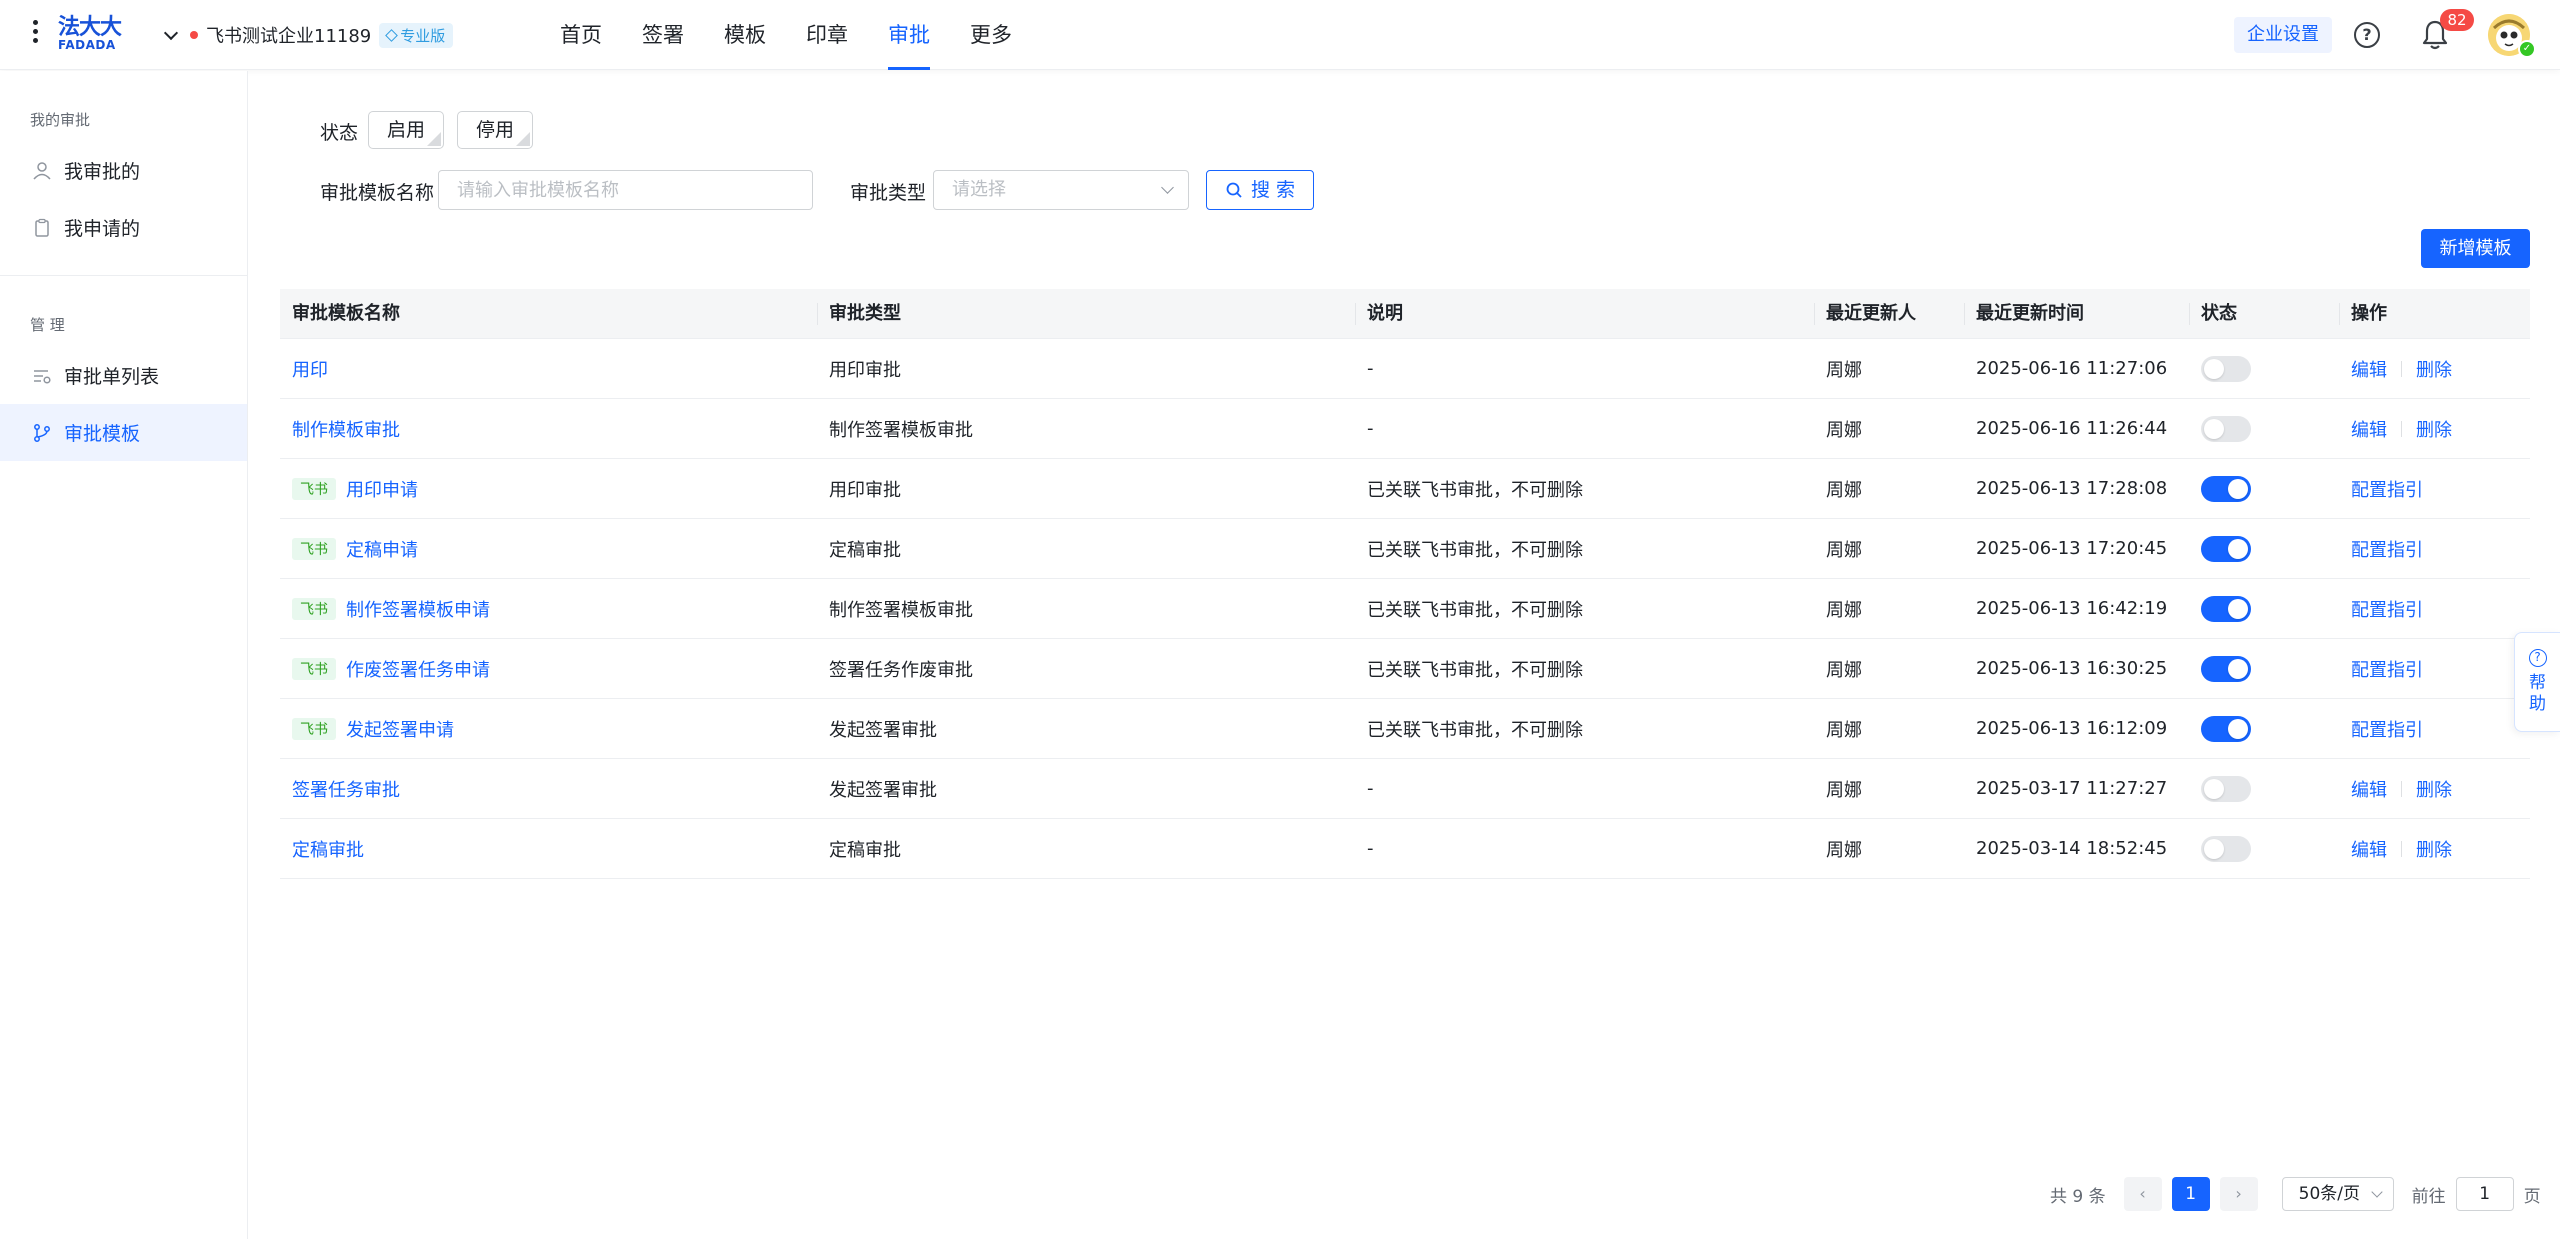 This screenshot has width=2560, height=1239. Describe the element at coordinates (581, 35) in the screenshot. I see `nav-home: 首页` at that location.